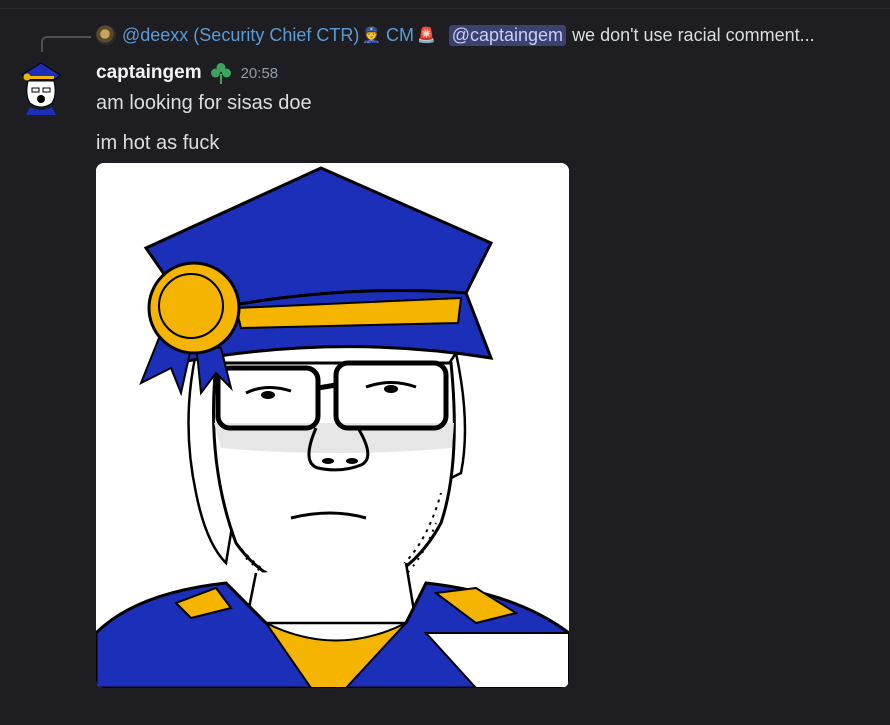 This screenshot has width=890, height=725. I want to click on reply-avatar, so click(106, 35).